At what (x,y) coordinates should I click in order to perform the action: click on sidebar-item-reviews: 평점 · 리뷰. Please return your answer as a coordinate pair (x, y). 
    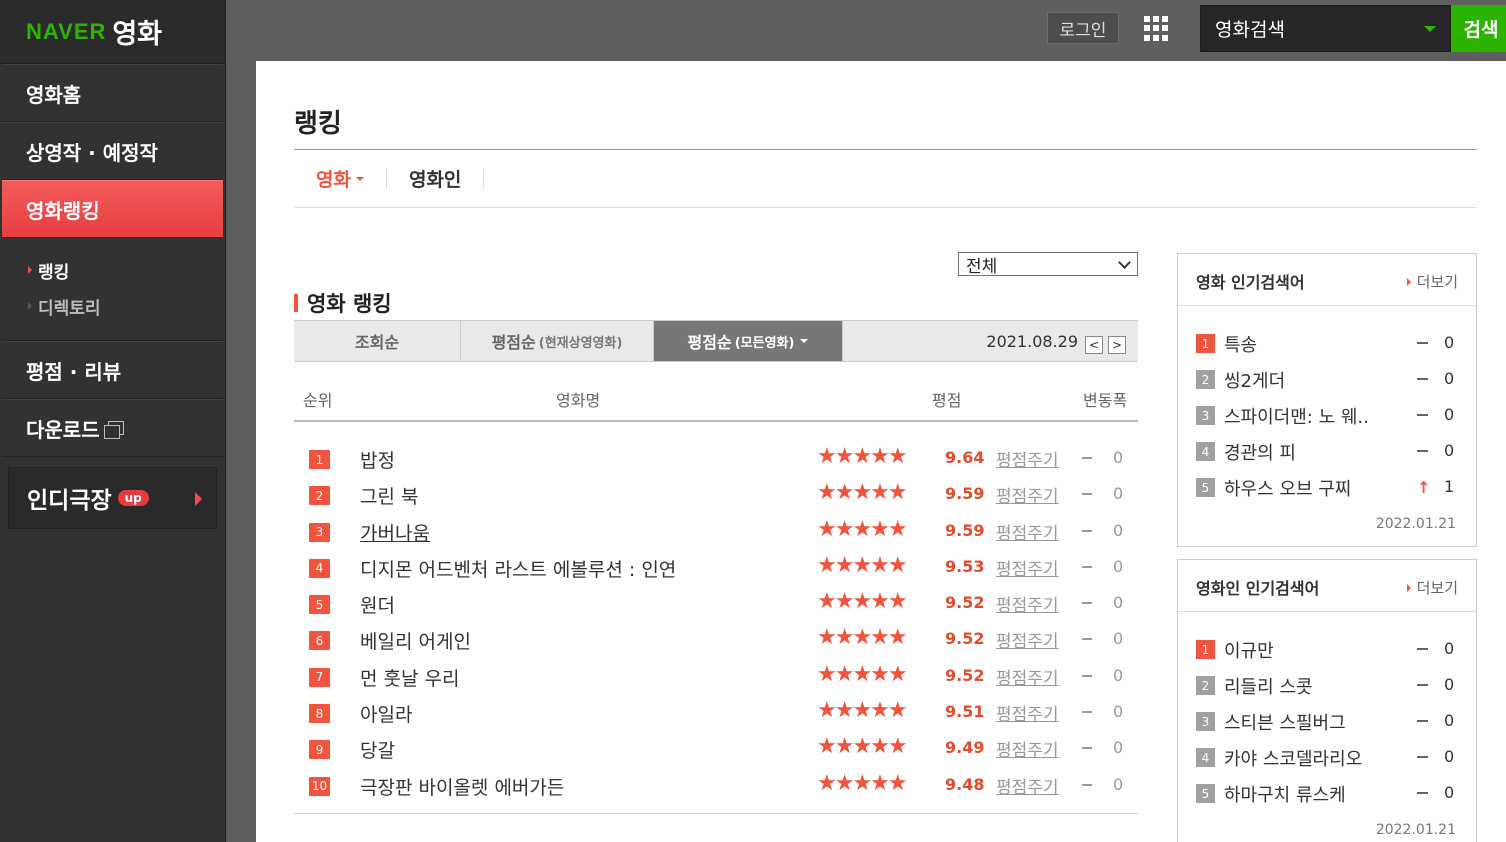
    Looking at the image, I should click on (112, 370).